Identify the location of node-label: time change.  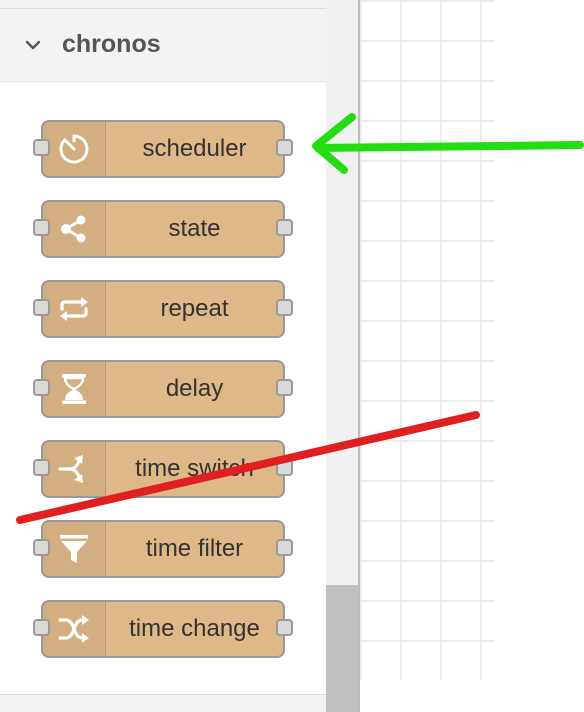
(194, 628).